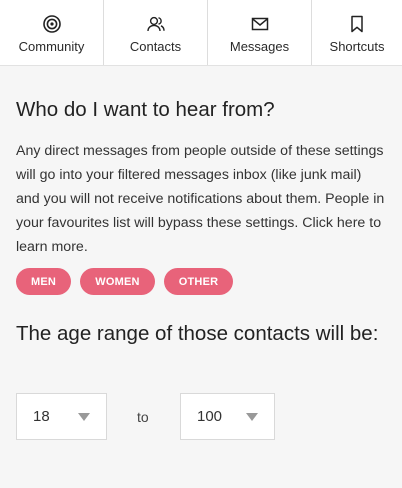 The image size is (402, 488). I want to click on target-icon, so click(51, 24).